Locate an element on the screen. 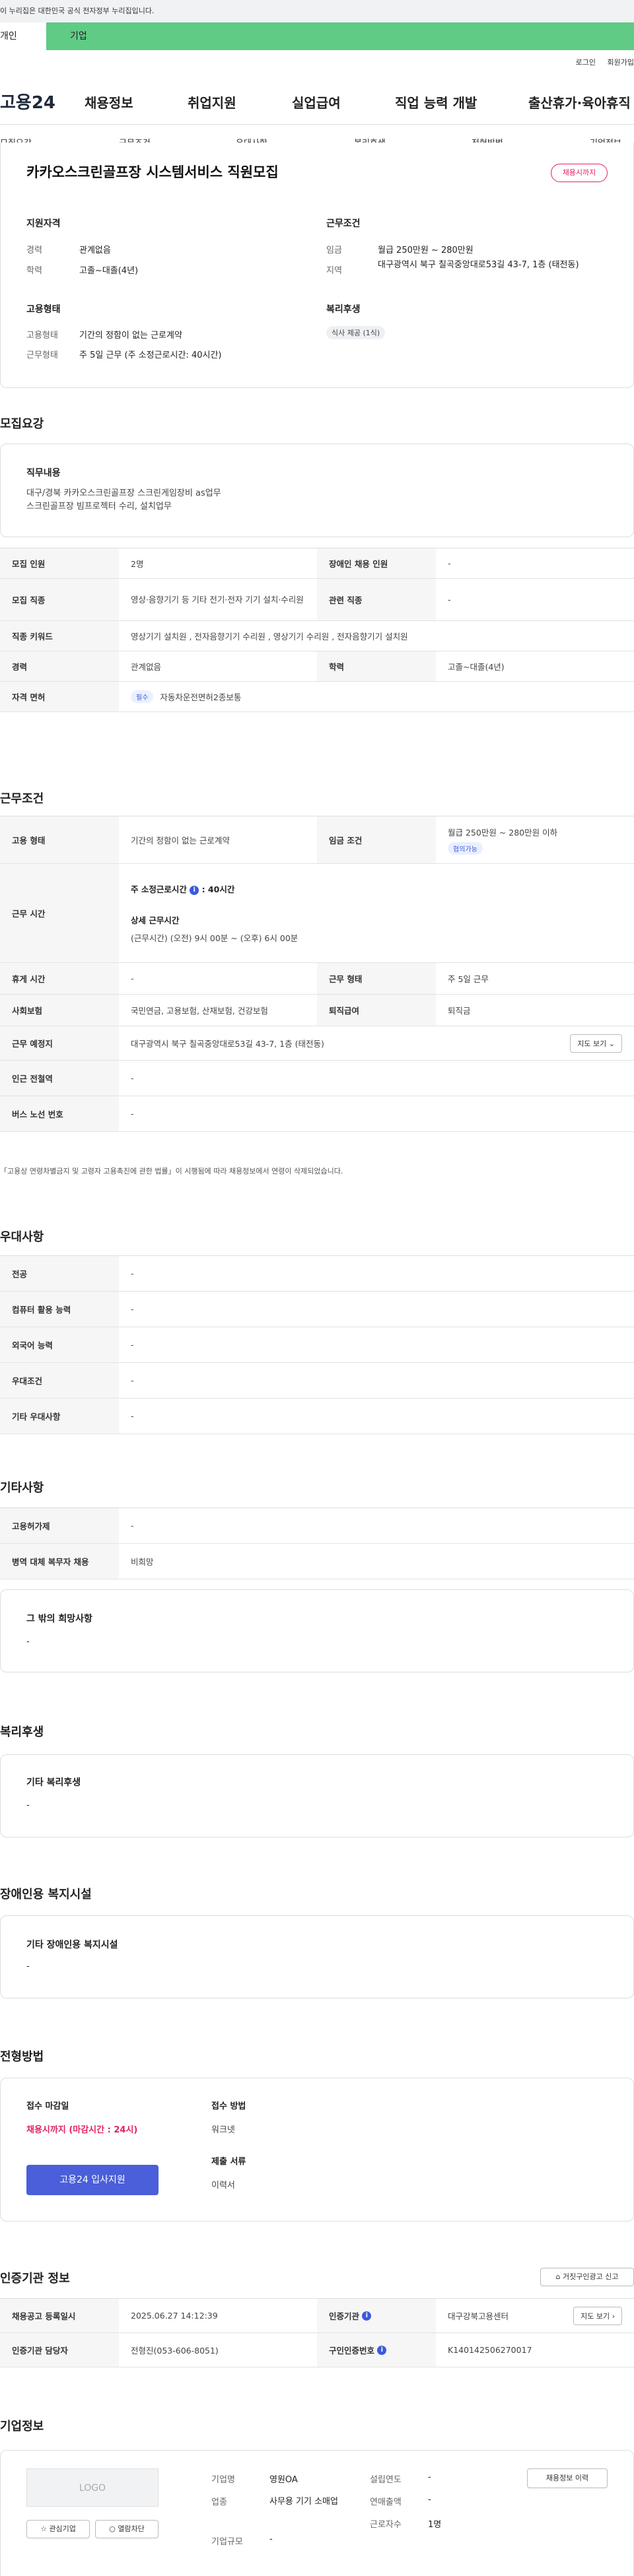  table-row: 경력 관계없음 학력 고졸~대졸(4년) is located at coordinates (317, 666).